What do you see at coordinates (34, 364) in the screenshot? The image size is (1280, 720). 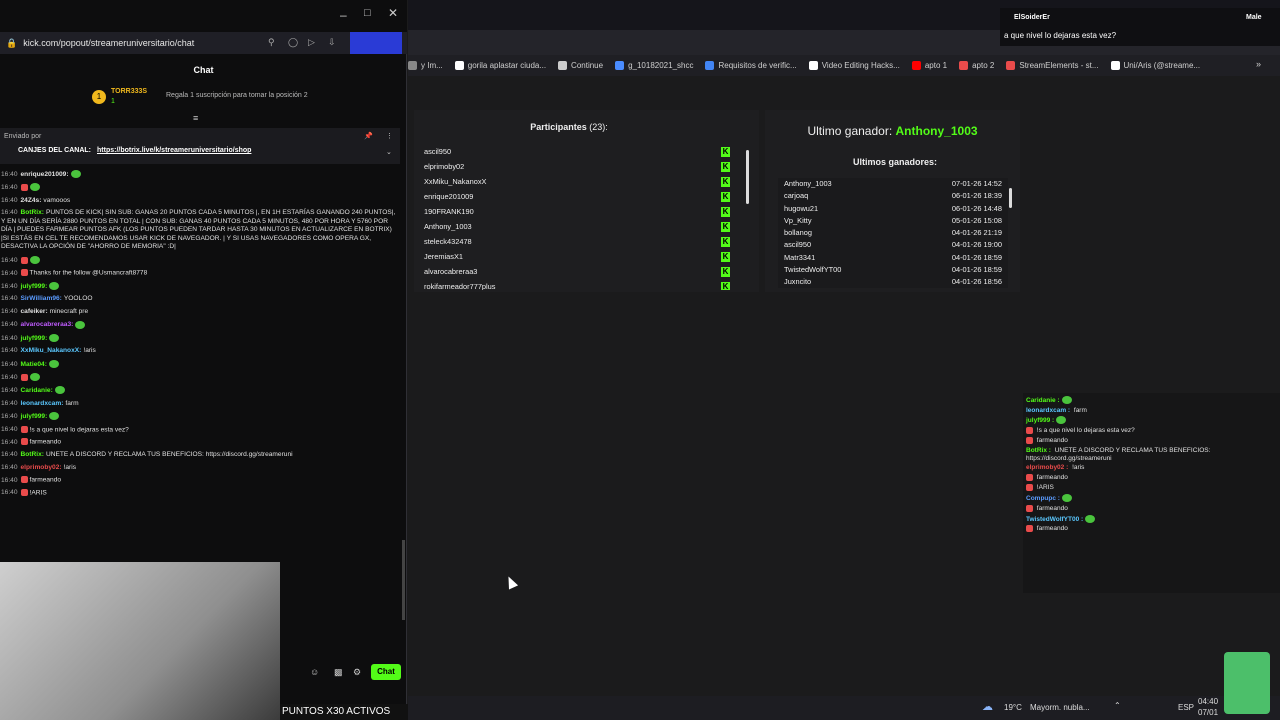 I see `chat-message-user: Matie04:` at bounding box center [34, 364].